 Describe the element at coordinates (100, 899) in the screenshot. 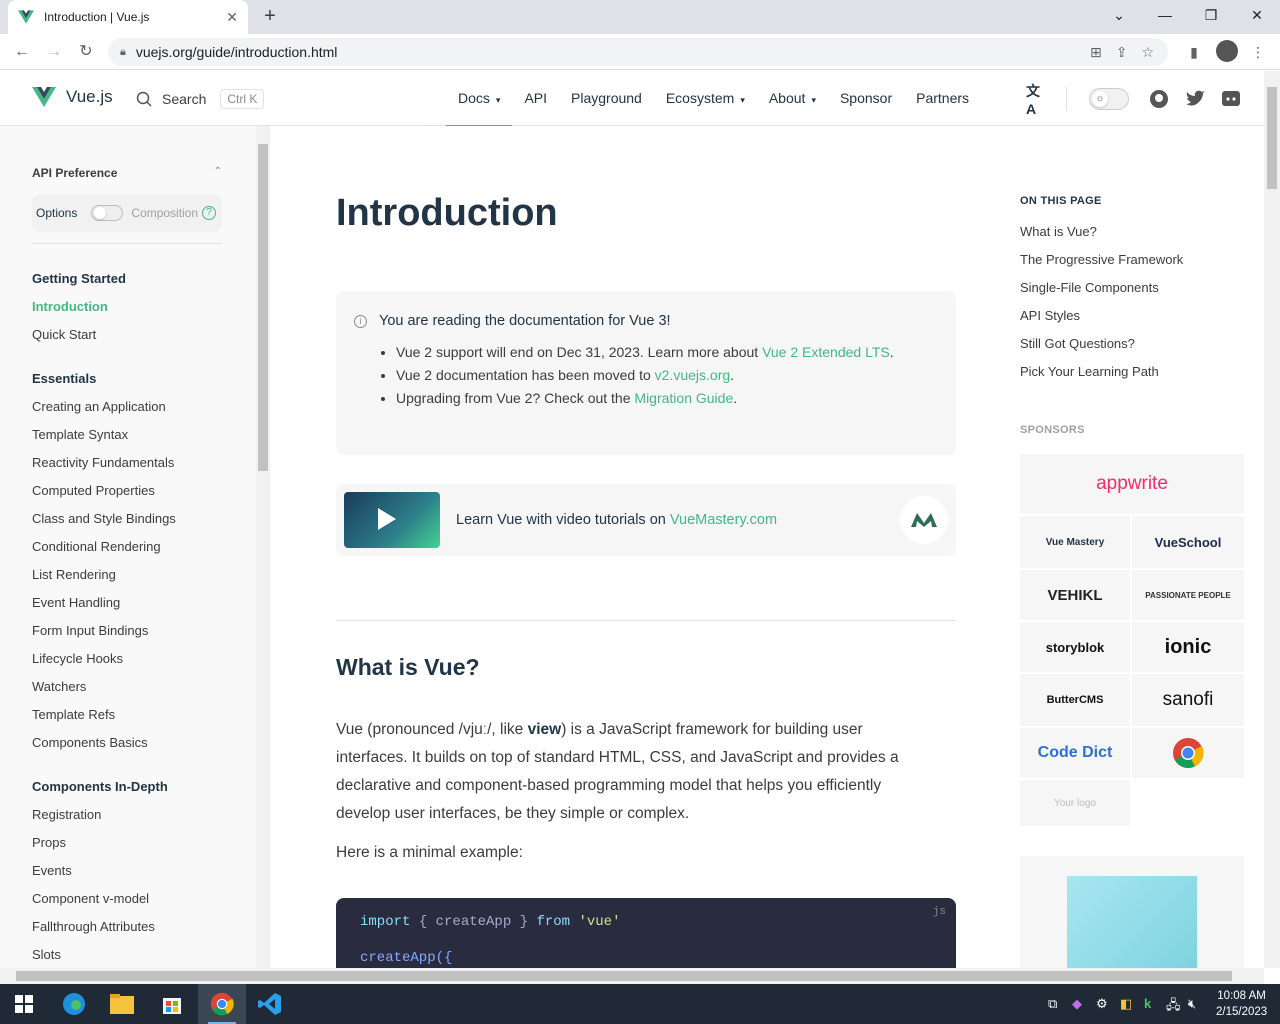

I see `sidebar-item: Component v-model` at that location.